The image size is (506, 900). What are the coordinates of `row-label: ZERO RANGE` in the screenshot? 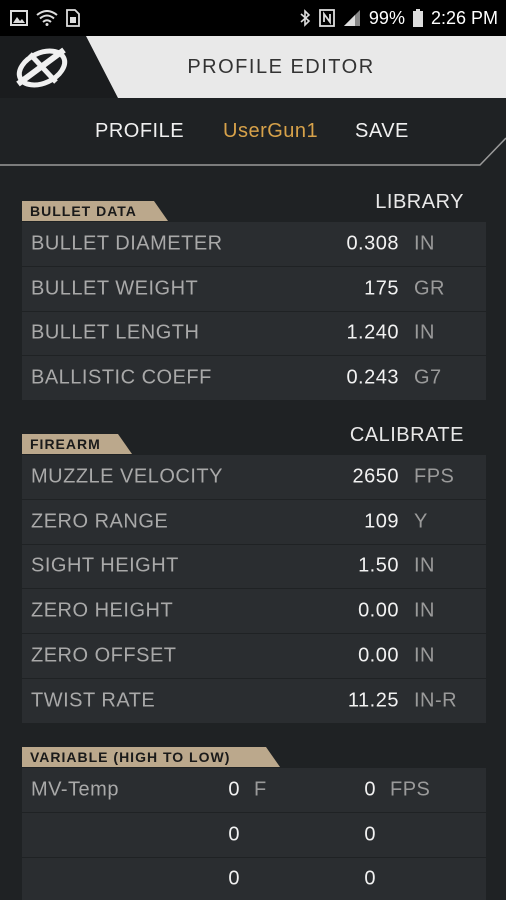 It's located at (100, 521).